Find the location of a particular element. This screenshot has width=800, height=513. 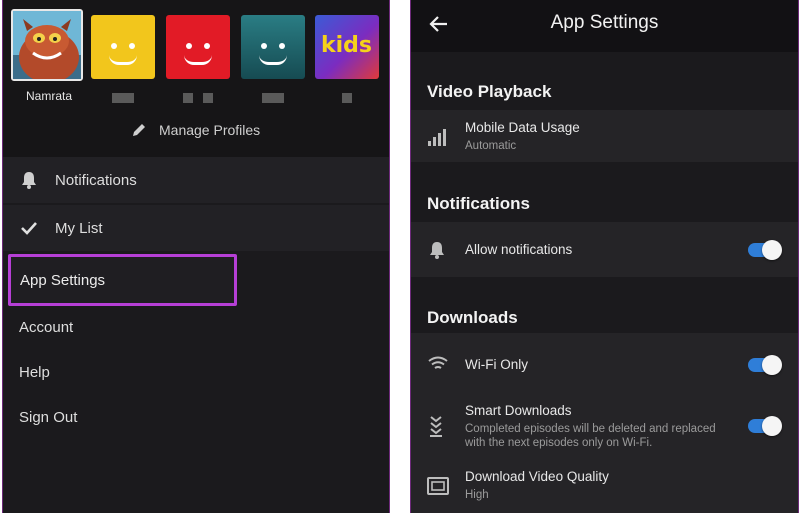

setting-title: Download Video Quality is located at coordinates (537, 476).